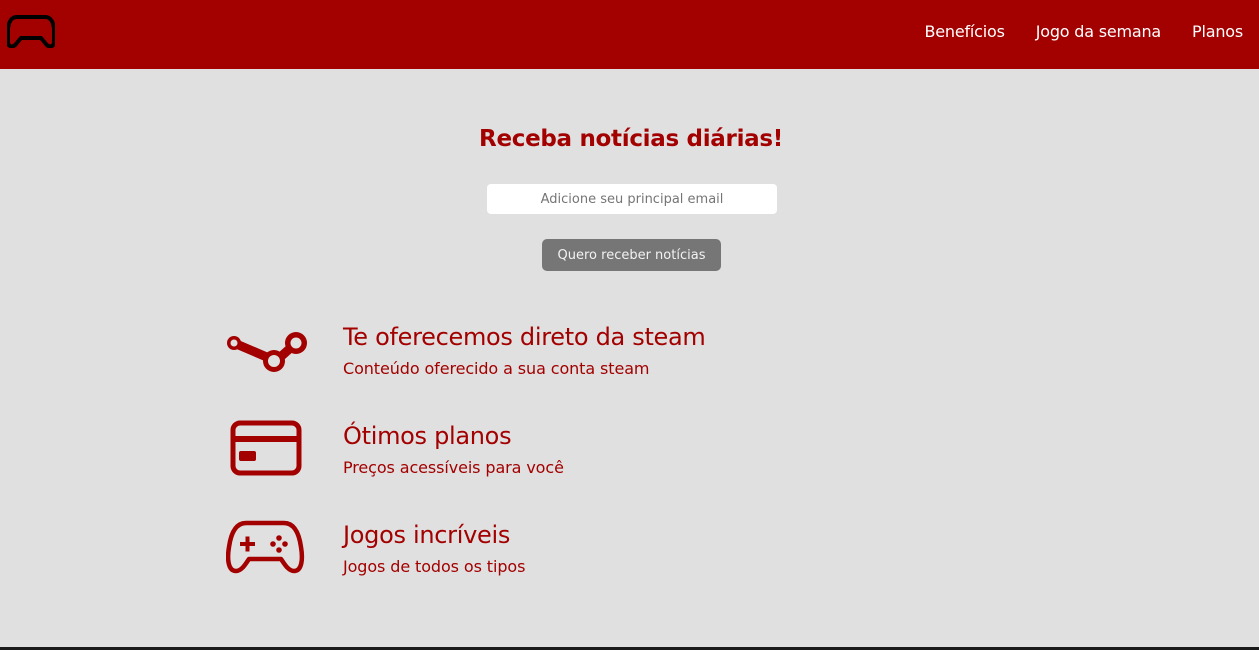 The image size is (1259, 650). I want to click on feature-title: Jogos incríveis, so click(427, 535).